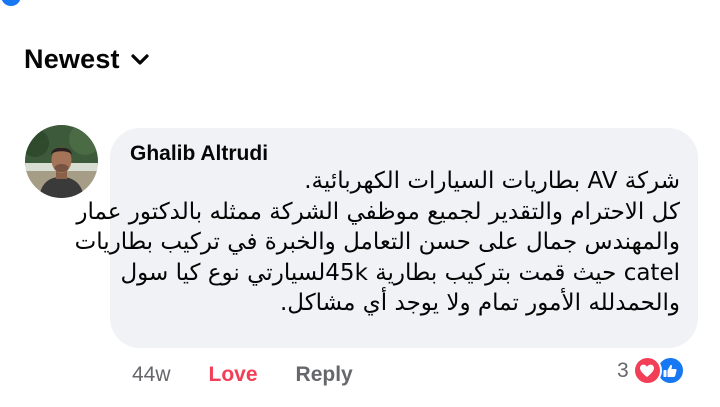  I want to click on avatar, so click(61, 161).